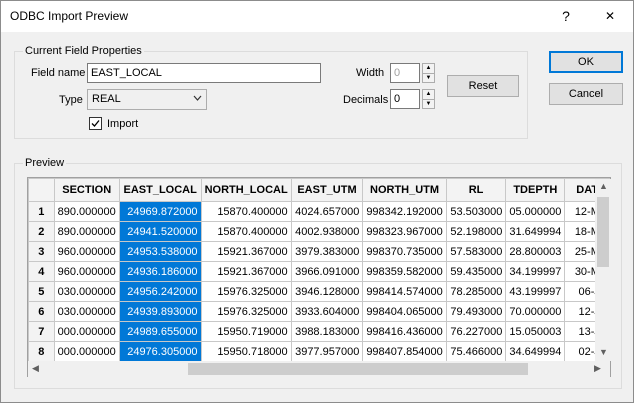  I want to click on table-cell: 53.503000, so click(476, 211).